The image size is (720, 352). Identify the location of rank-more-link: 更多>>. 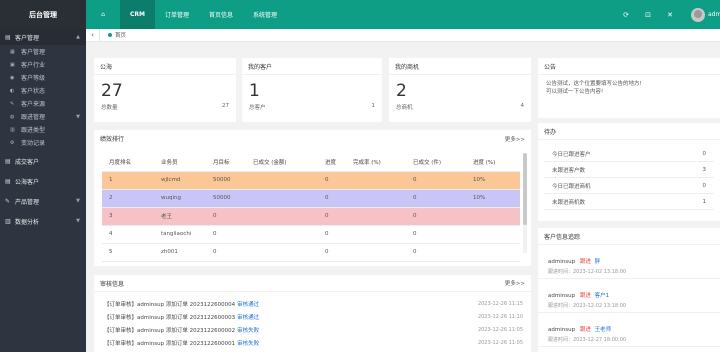
(515, 139).